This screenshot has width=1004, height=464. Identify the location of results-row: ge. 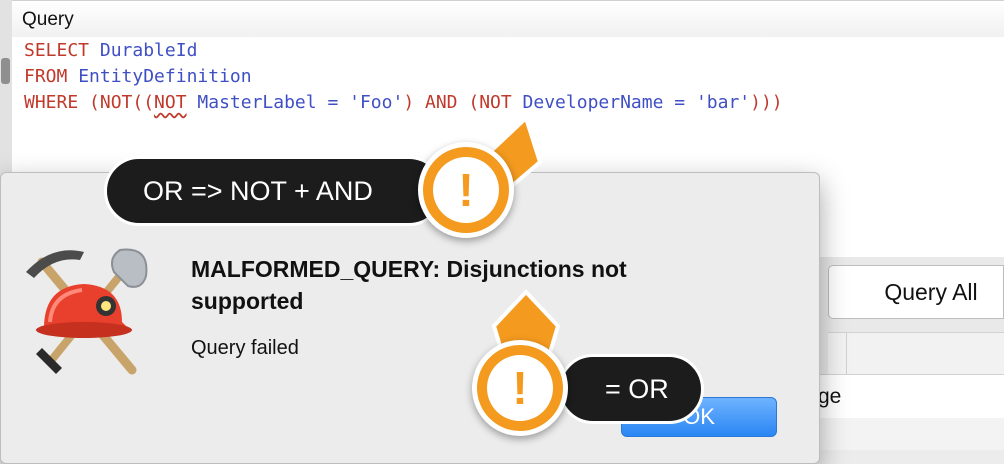
(911, 396).